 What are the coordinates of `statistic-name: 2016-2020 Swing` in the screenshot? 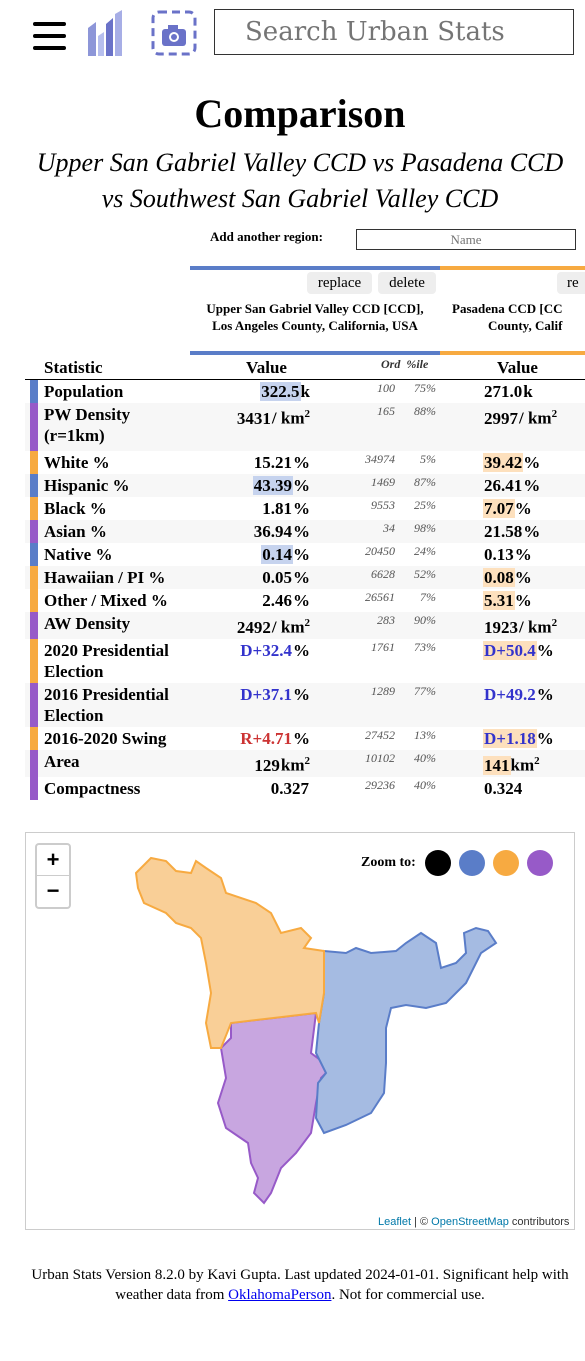 It's located at (105, 738).